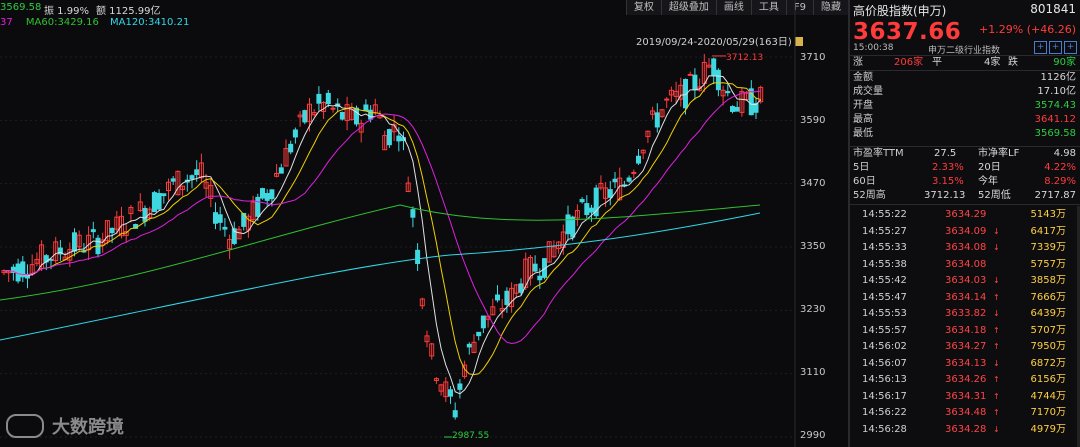 This screenshot has width=1080, height=447. What do you see at coordinates (1055, 133) in the screenshot?
I see `stat-value: 3569.58` at bounding box center [1055, 133].